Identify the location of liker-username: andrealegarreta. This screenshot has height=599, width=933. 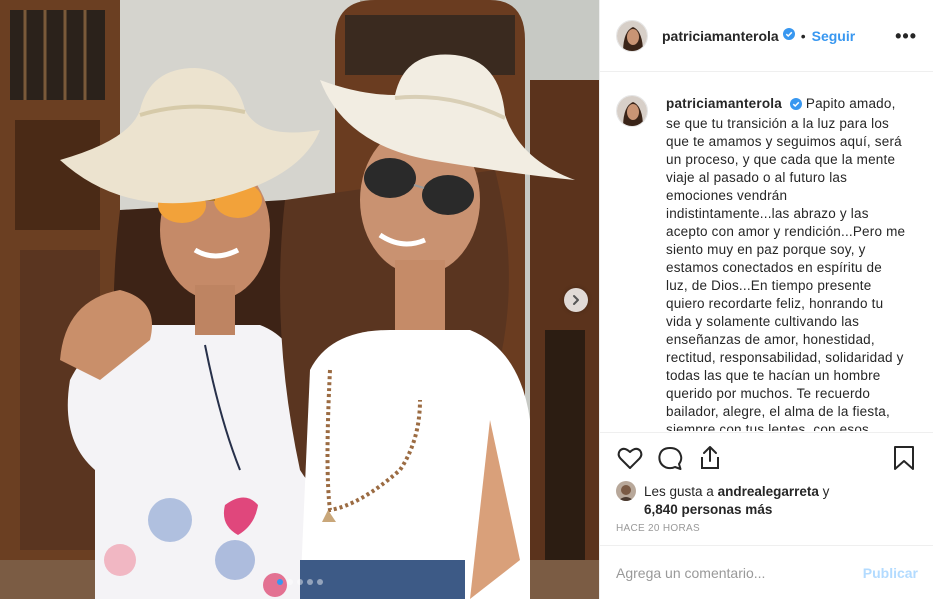
(768, 491).